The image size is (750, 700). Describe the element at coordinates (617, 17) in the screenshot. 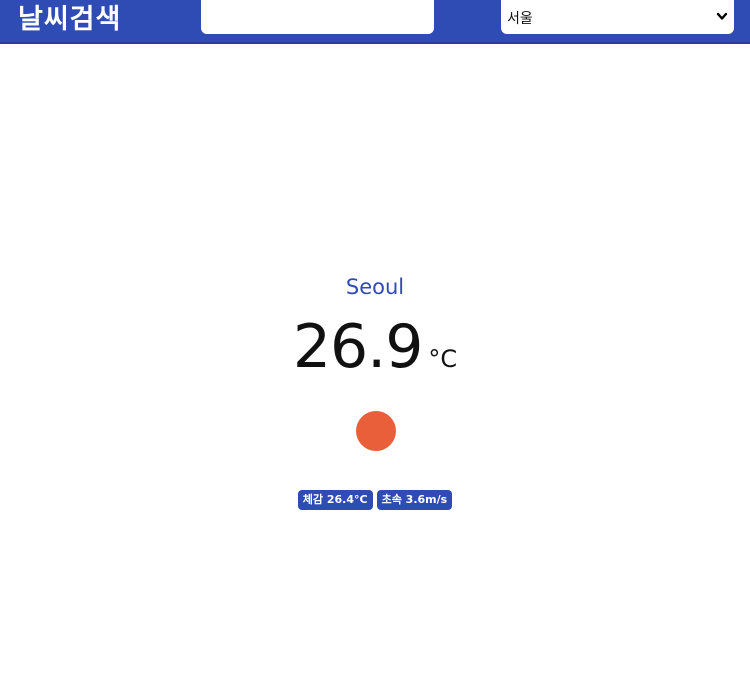

I see `city-select: 서울` at that location.